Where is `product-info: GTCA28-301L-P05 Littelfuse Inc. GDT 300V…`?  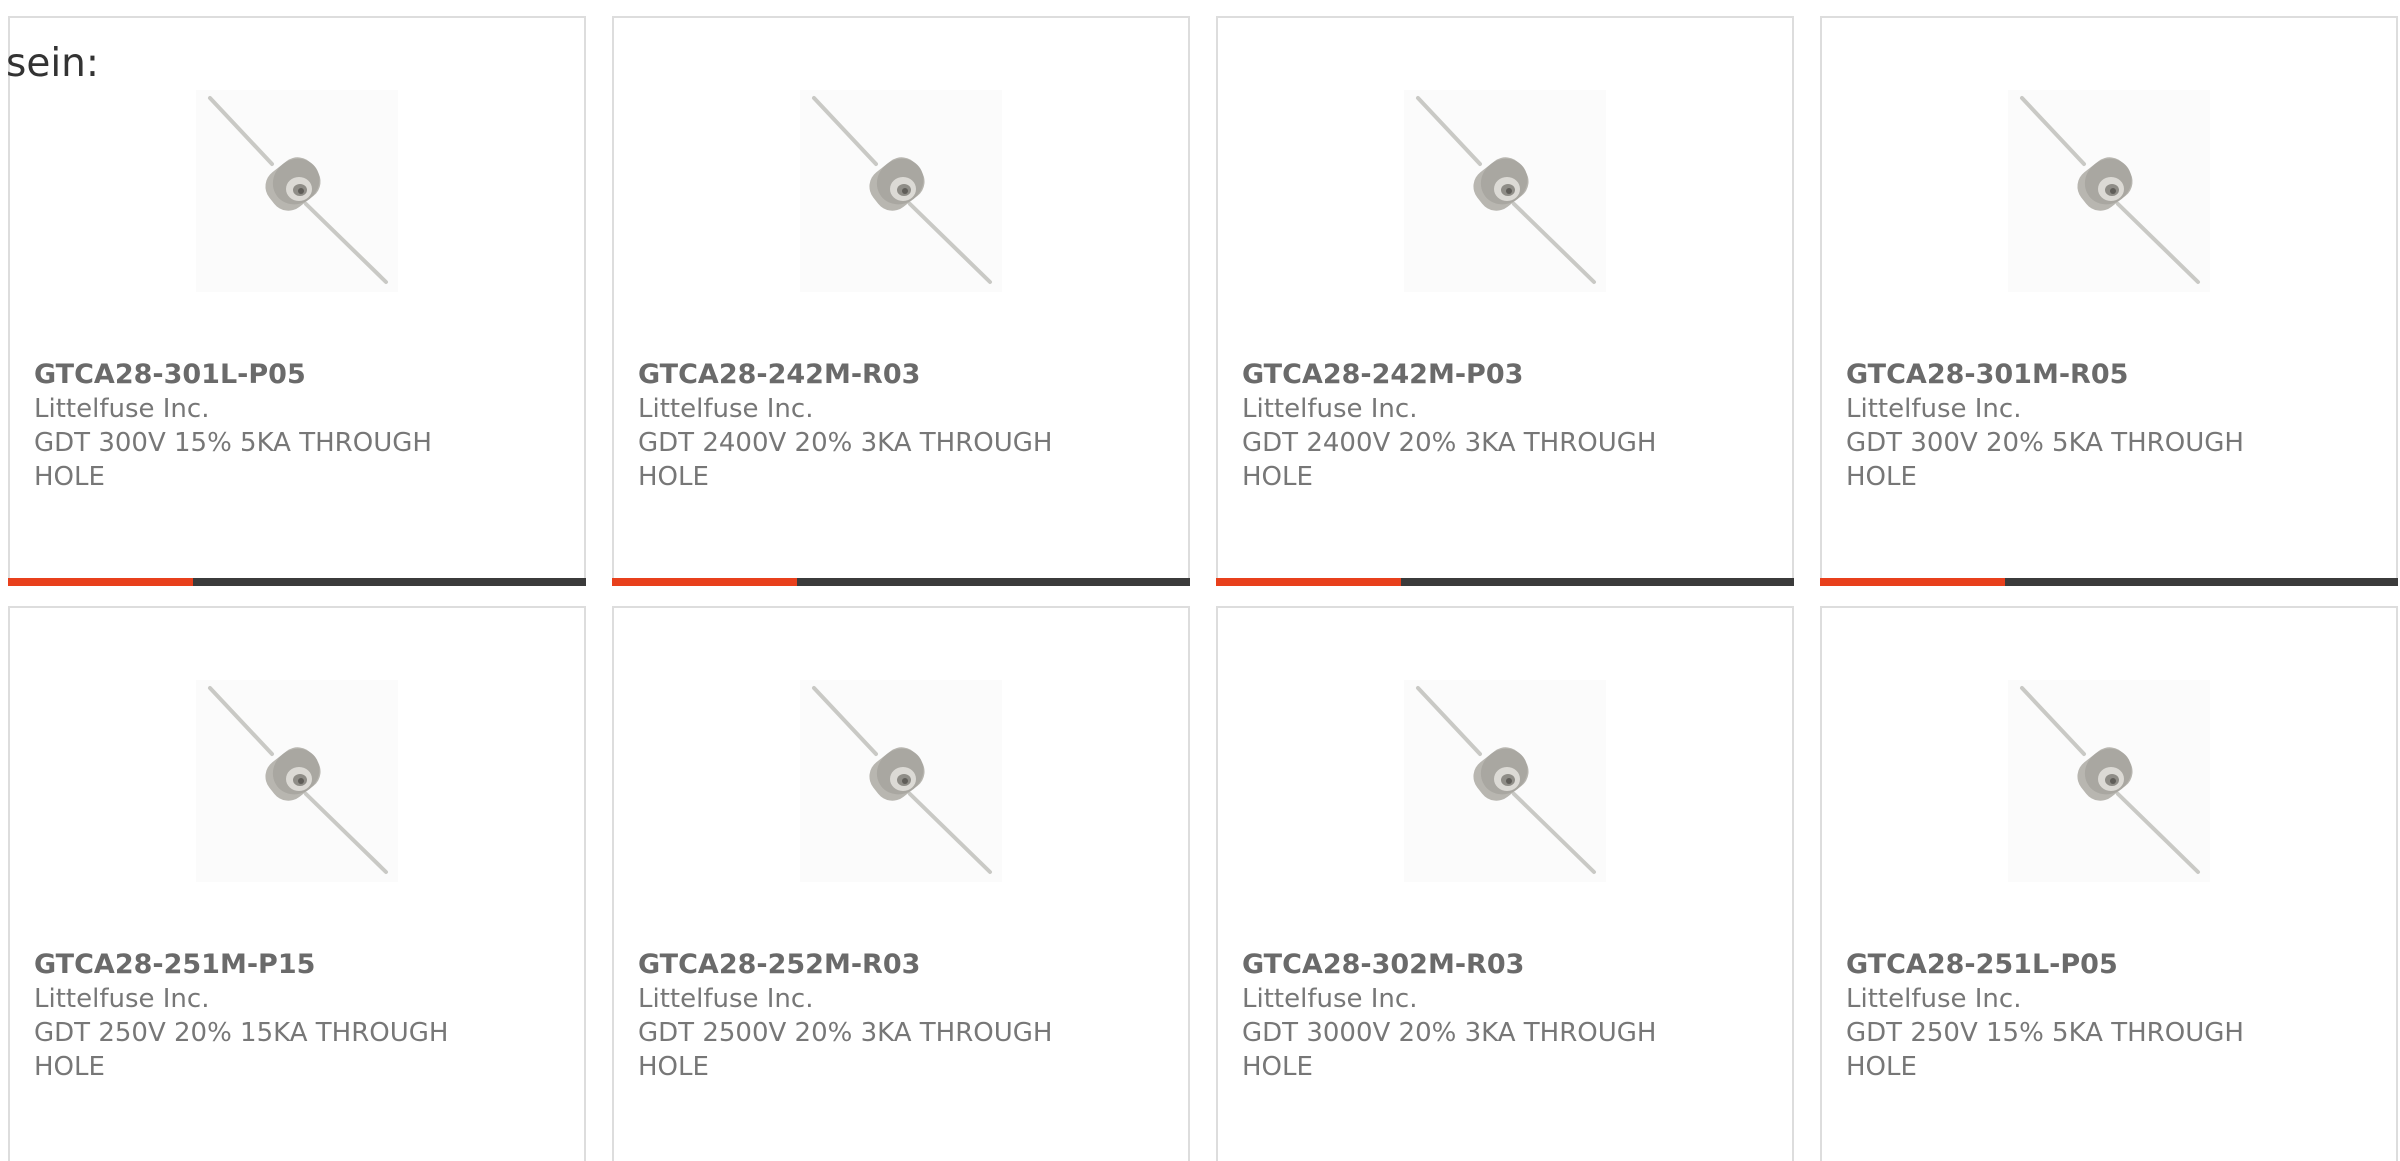
product-info: GTCA28-301L-P05 Littelfuse Inc. GDT 300V… is located at coordinates (244, 426).